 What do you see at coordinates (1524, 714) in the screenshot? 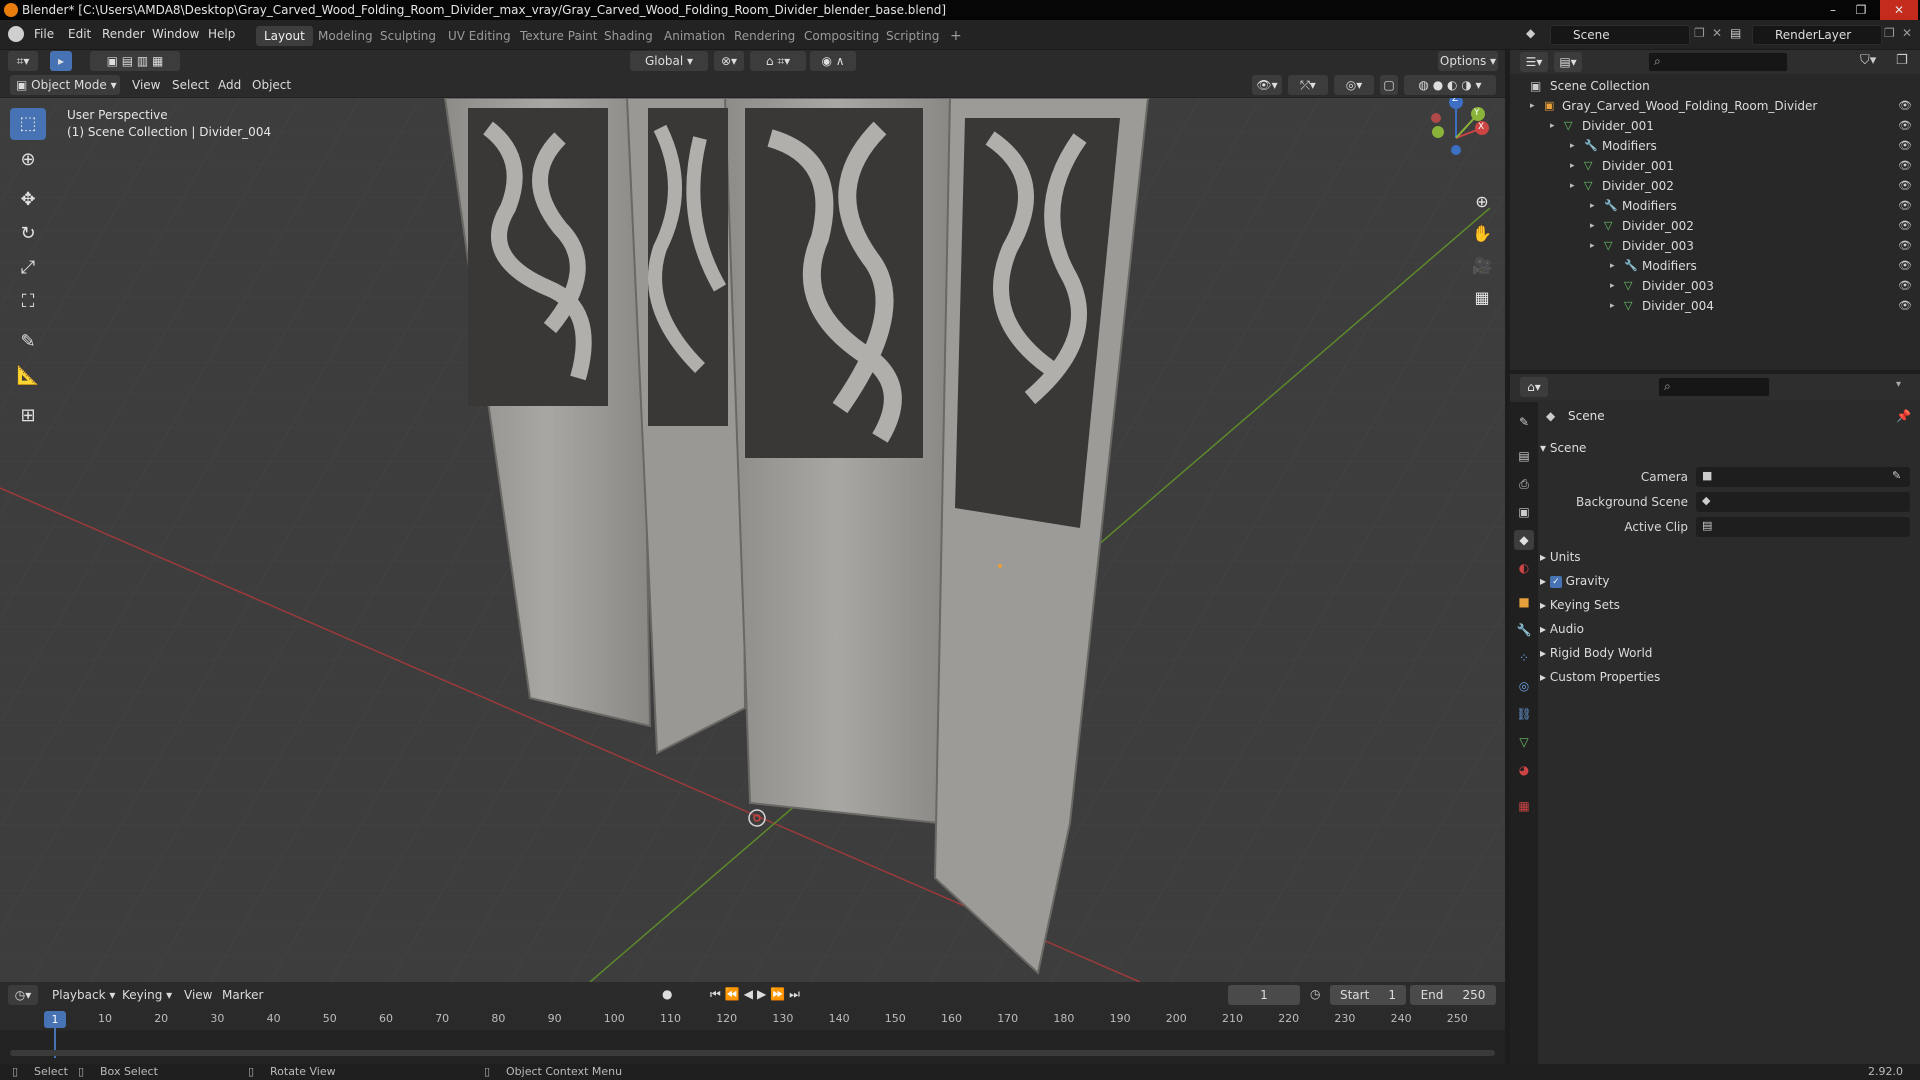
I see `constraints-tab-icon: ⛓` at bounding box center [1524, 714].